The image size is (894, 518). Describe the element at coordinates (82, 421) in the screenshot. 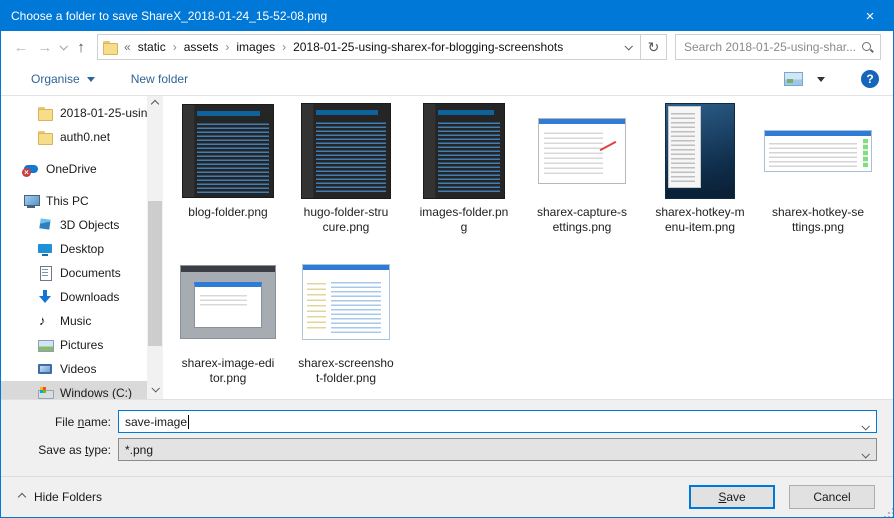

I see `file-name-label: File name:` at that location.